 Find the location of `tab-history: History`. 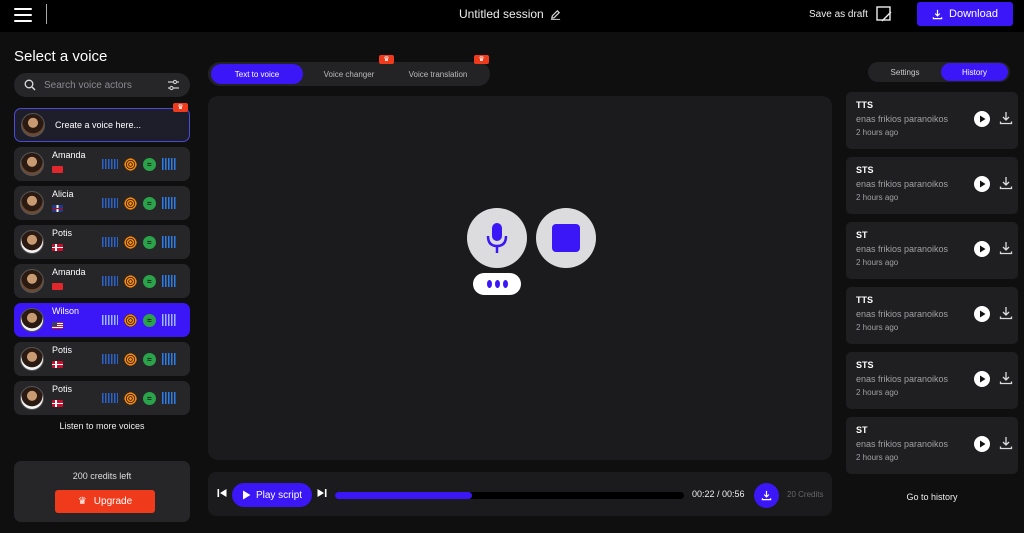

tab-history: History is located at coordinates (974, 72).